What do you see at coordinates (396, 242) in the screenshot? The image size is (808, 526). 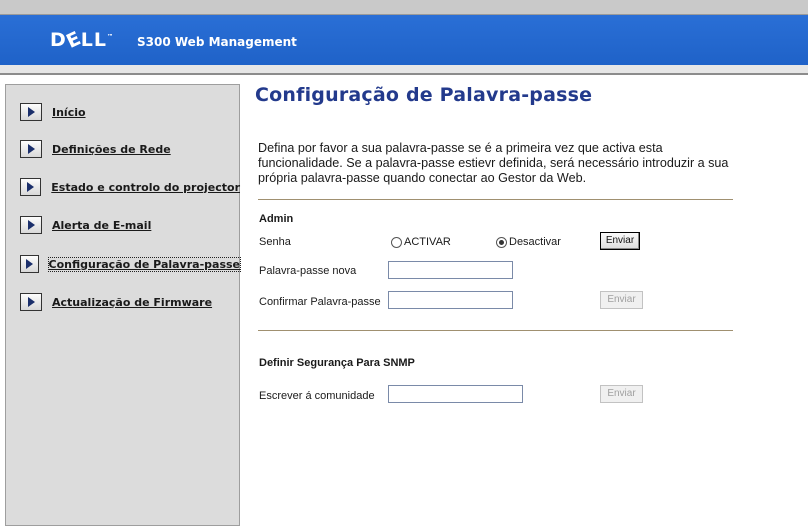 I see `radio-circle-icon` at bounding box center [396, 242].